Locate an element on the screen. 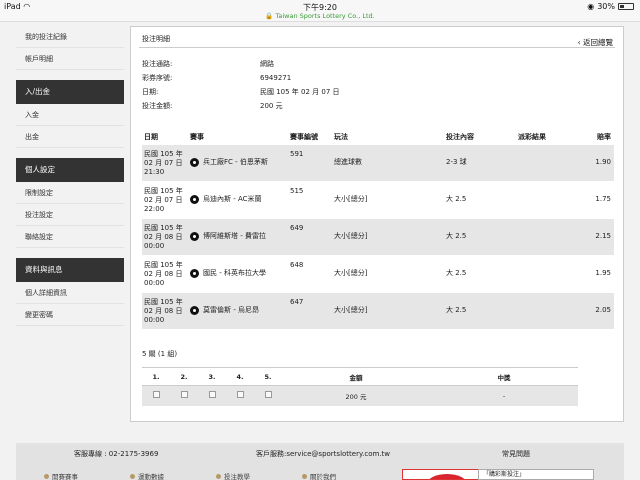 The image size is (640, 480). summary-header: 1. 2. 3. 4. 5. 金額 中獎 is located at coordinates (360, 376).